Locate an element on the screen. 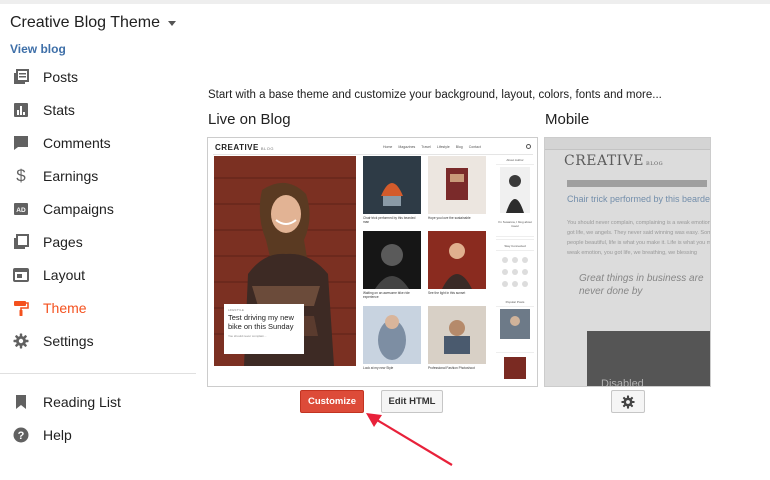  mobile-disabled-overlay is located at coordinates (627, 262).